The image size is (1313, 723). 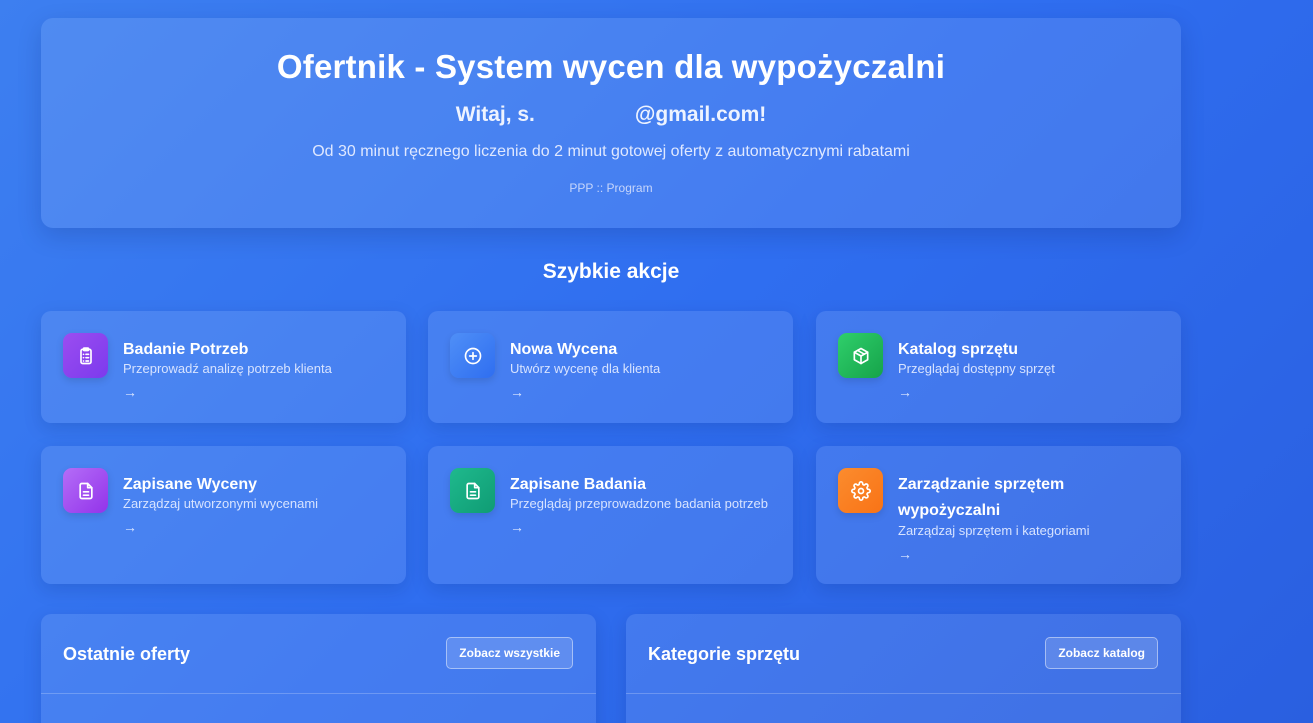 What do you see at coordinates (227, 368) in the screenshot?
I see `card-description: Przeprowadź analizę potrzeb klienta` at bounding box center [227, 368].